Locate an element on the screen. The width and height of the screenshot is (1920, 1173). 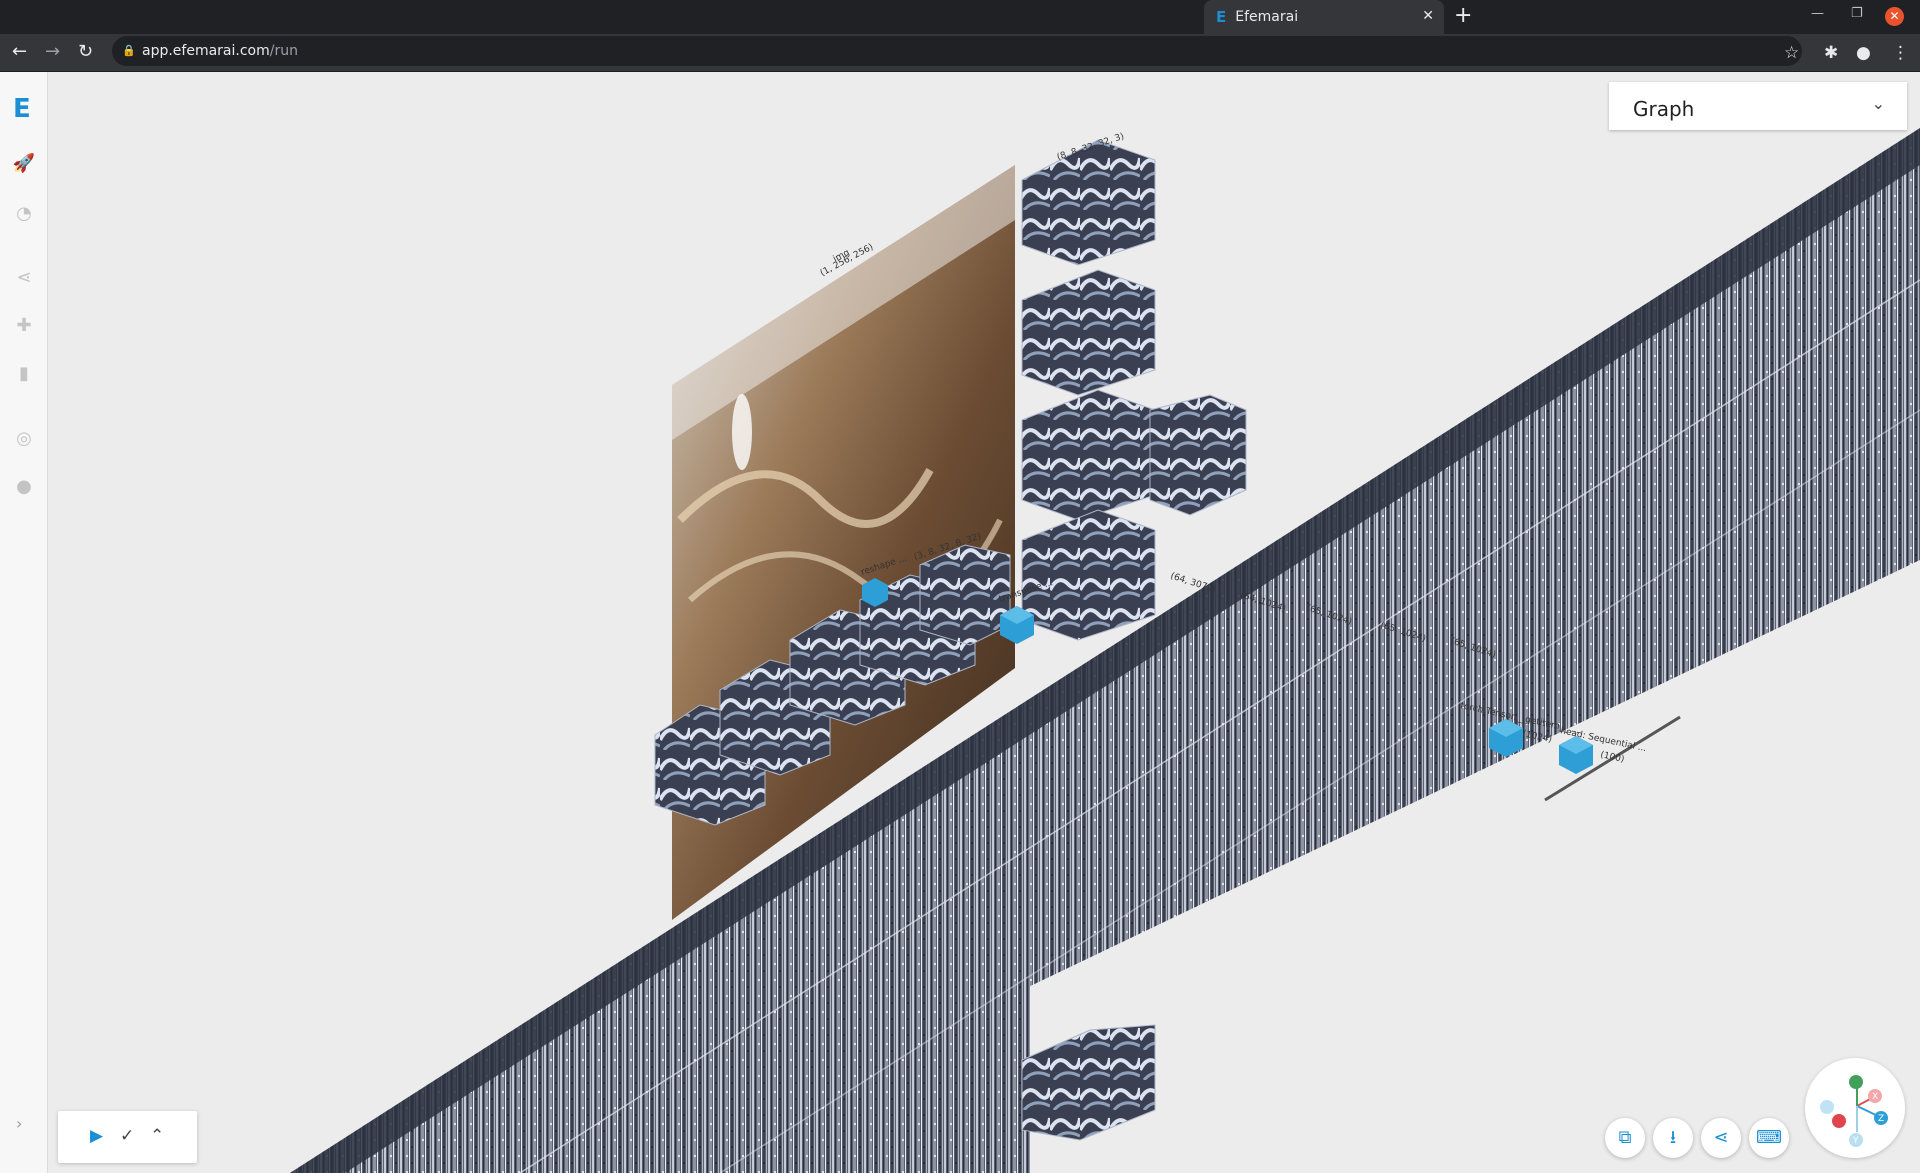
rocket-icon: 🚀 is located at coordinates (24, 164).